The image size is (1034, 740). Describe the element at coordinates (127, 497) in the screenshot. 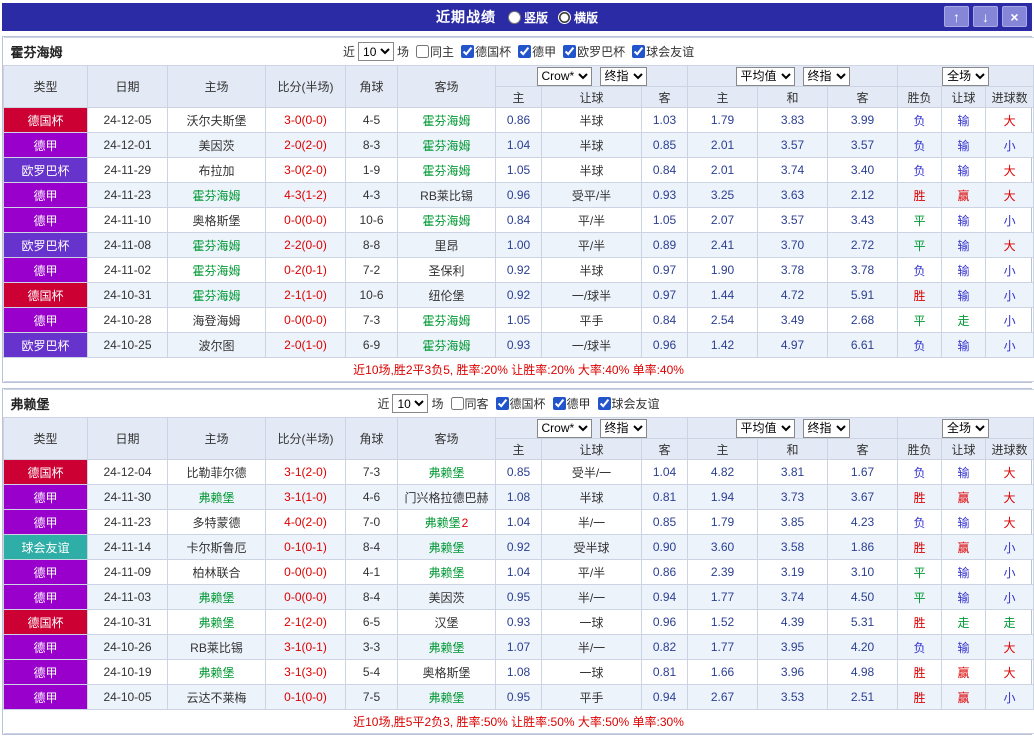

I see `date-cell: 24-11-30` at that location.